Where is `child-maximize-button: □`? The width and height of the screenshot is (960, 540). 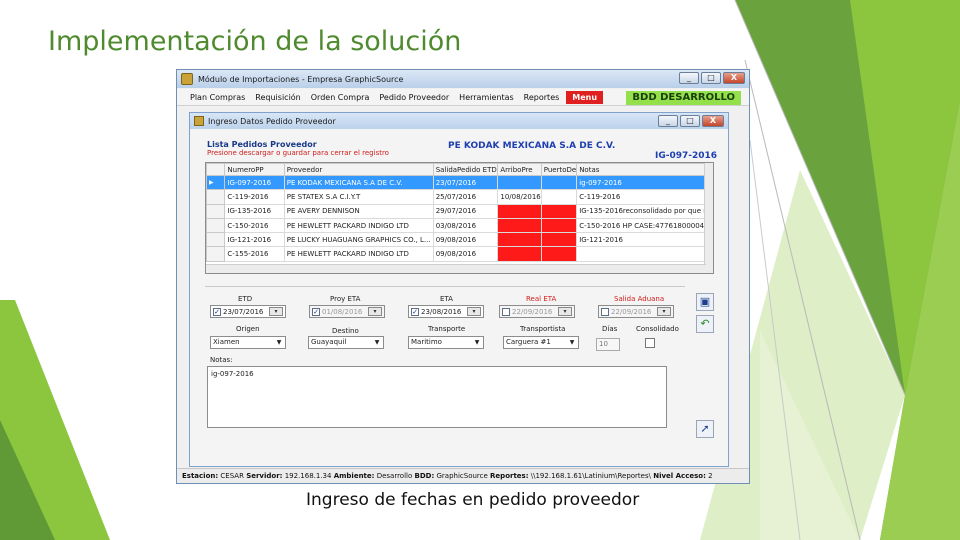 child-maximize-button: □ is located at coordinates (690, 121).